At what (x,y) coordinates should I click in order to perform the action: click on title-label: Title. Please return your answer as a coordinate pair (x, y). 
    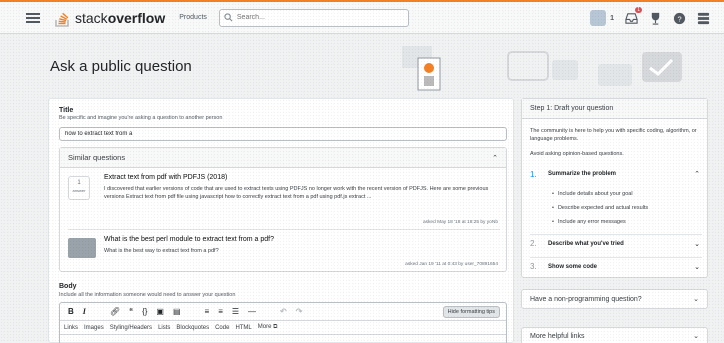
    Looking at the image, I should click on (66, 110).